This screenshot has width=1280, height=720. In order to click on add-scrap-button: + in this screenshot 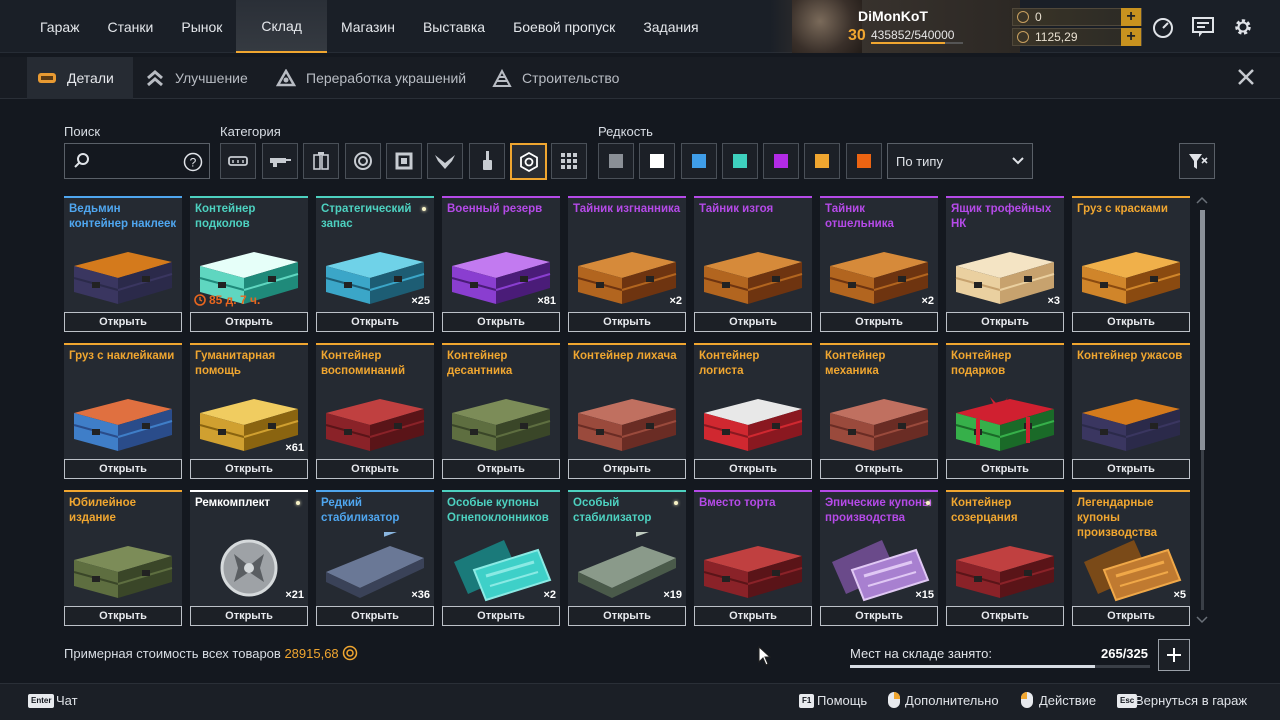, I will do `click(1131, 37)`.